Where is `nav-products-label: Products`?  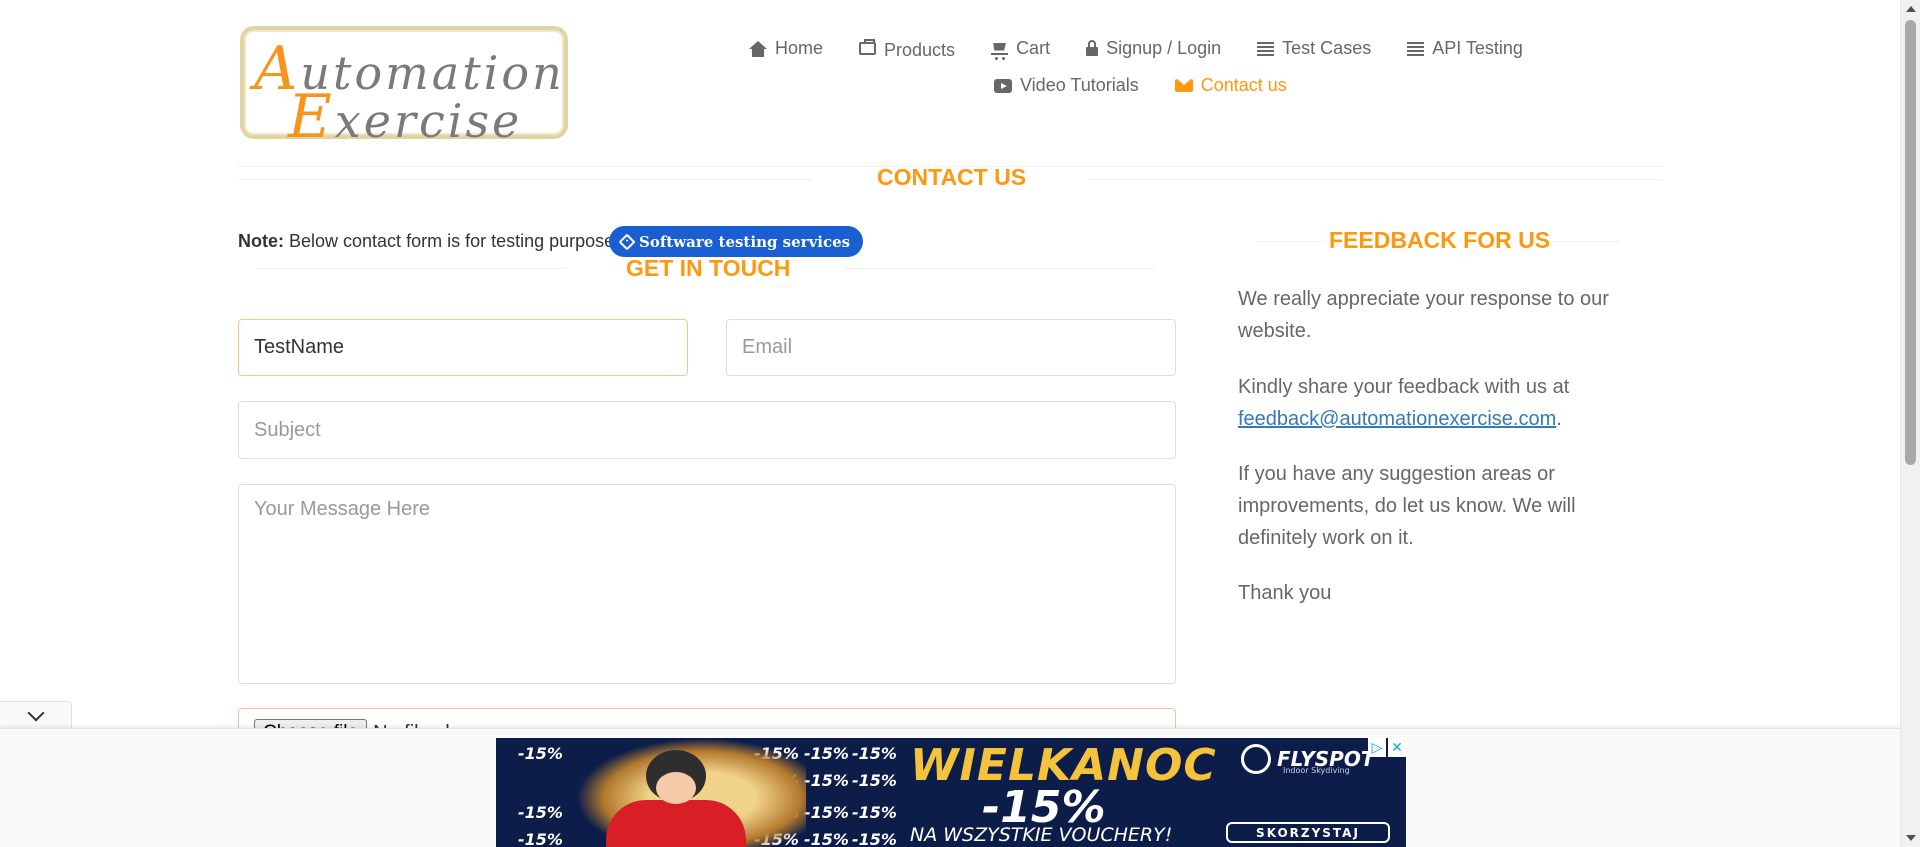
nav-products-label: Products is located at coordinates (920, 50).